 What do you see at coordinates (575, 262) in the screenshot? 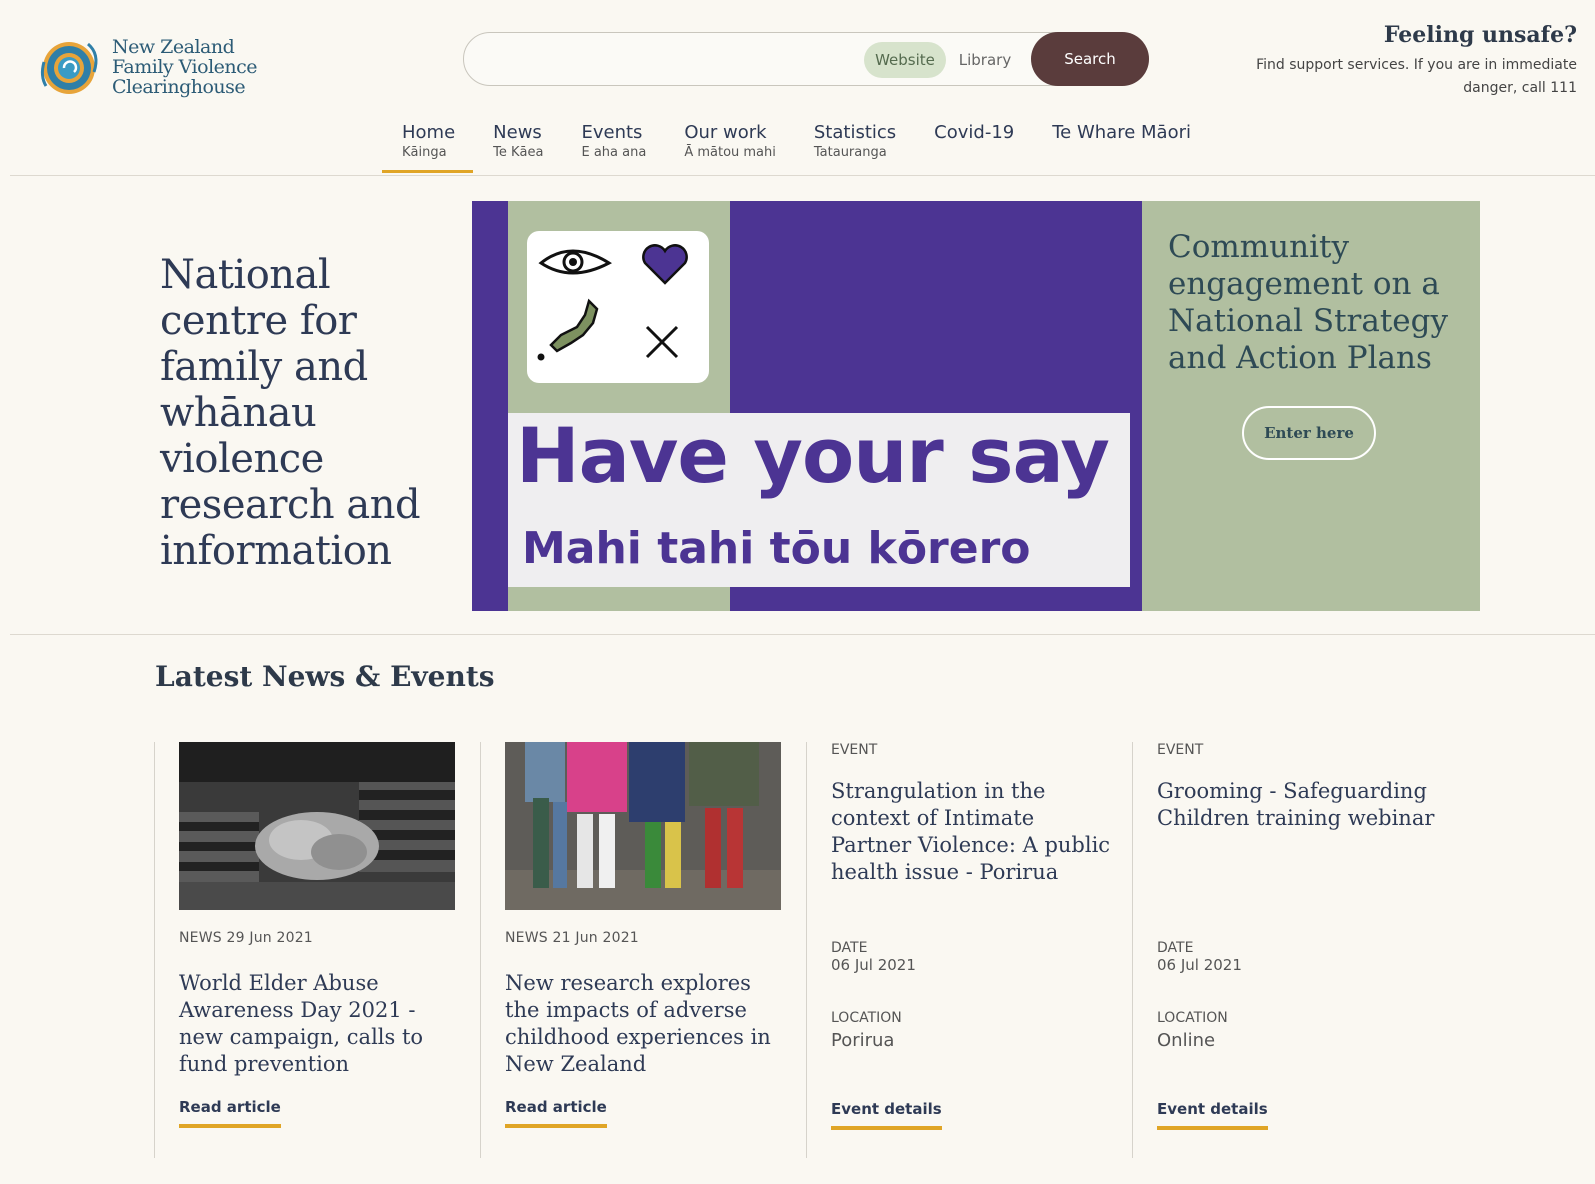
I see `eye-icon` at bounding box center [575, 262].